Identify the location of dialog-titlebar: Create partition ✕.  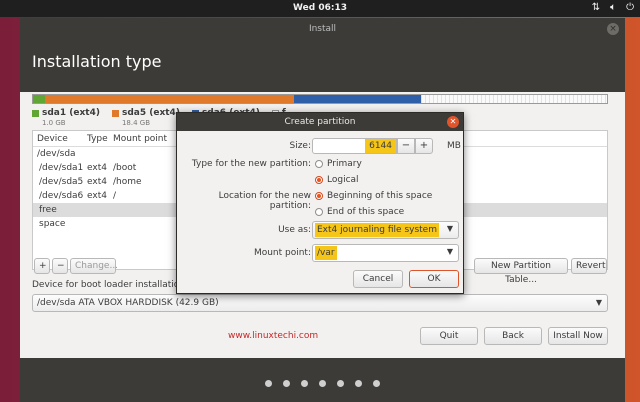
(320, 122).